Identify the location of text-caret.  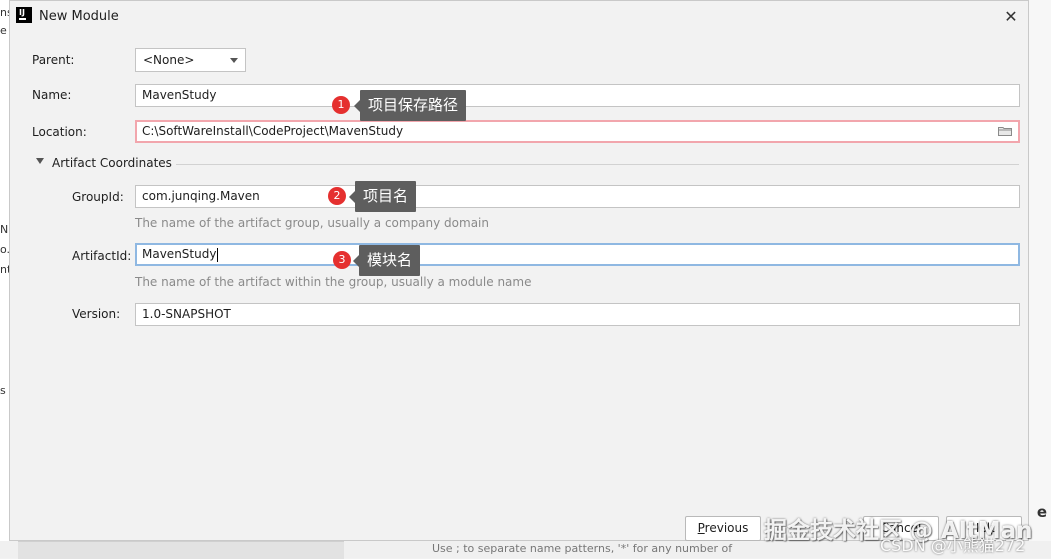
(218, 254).